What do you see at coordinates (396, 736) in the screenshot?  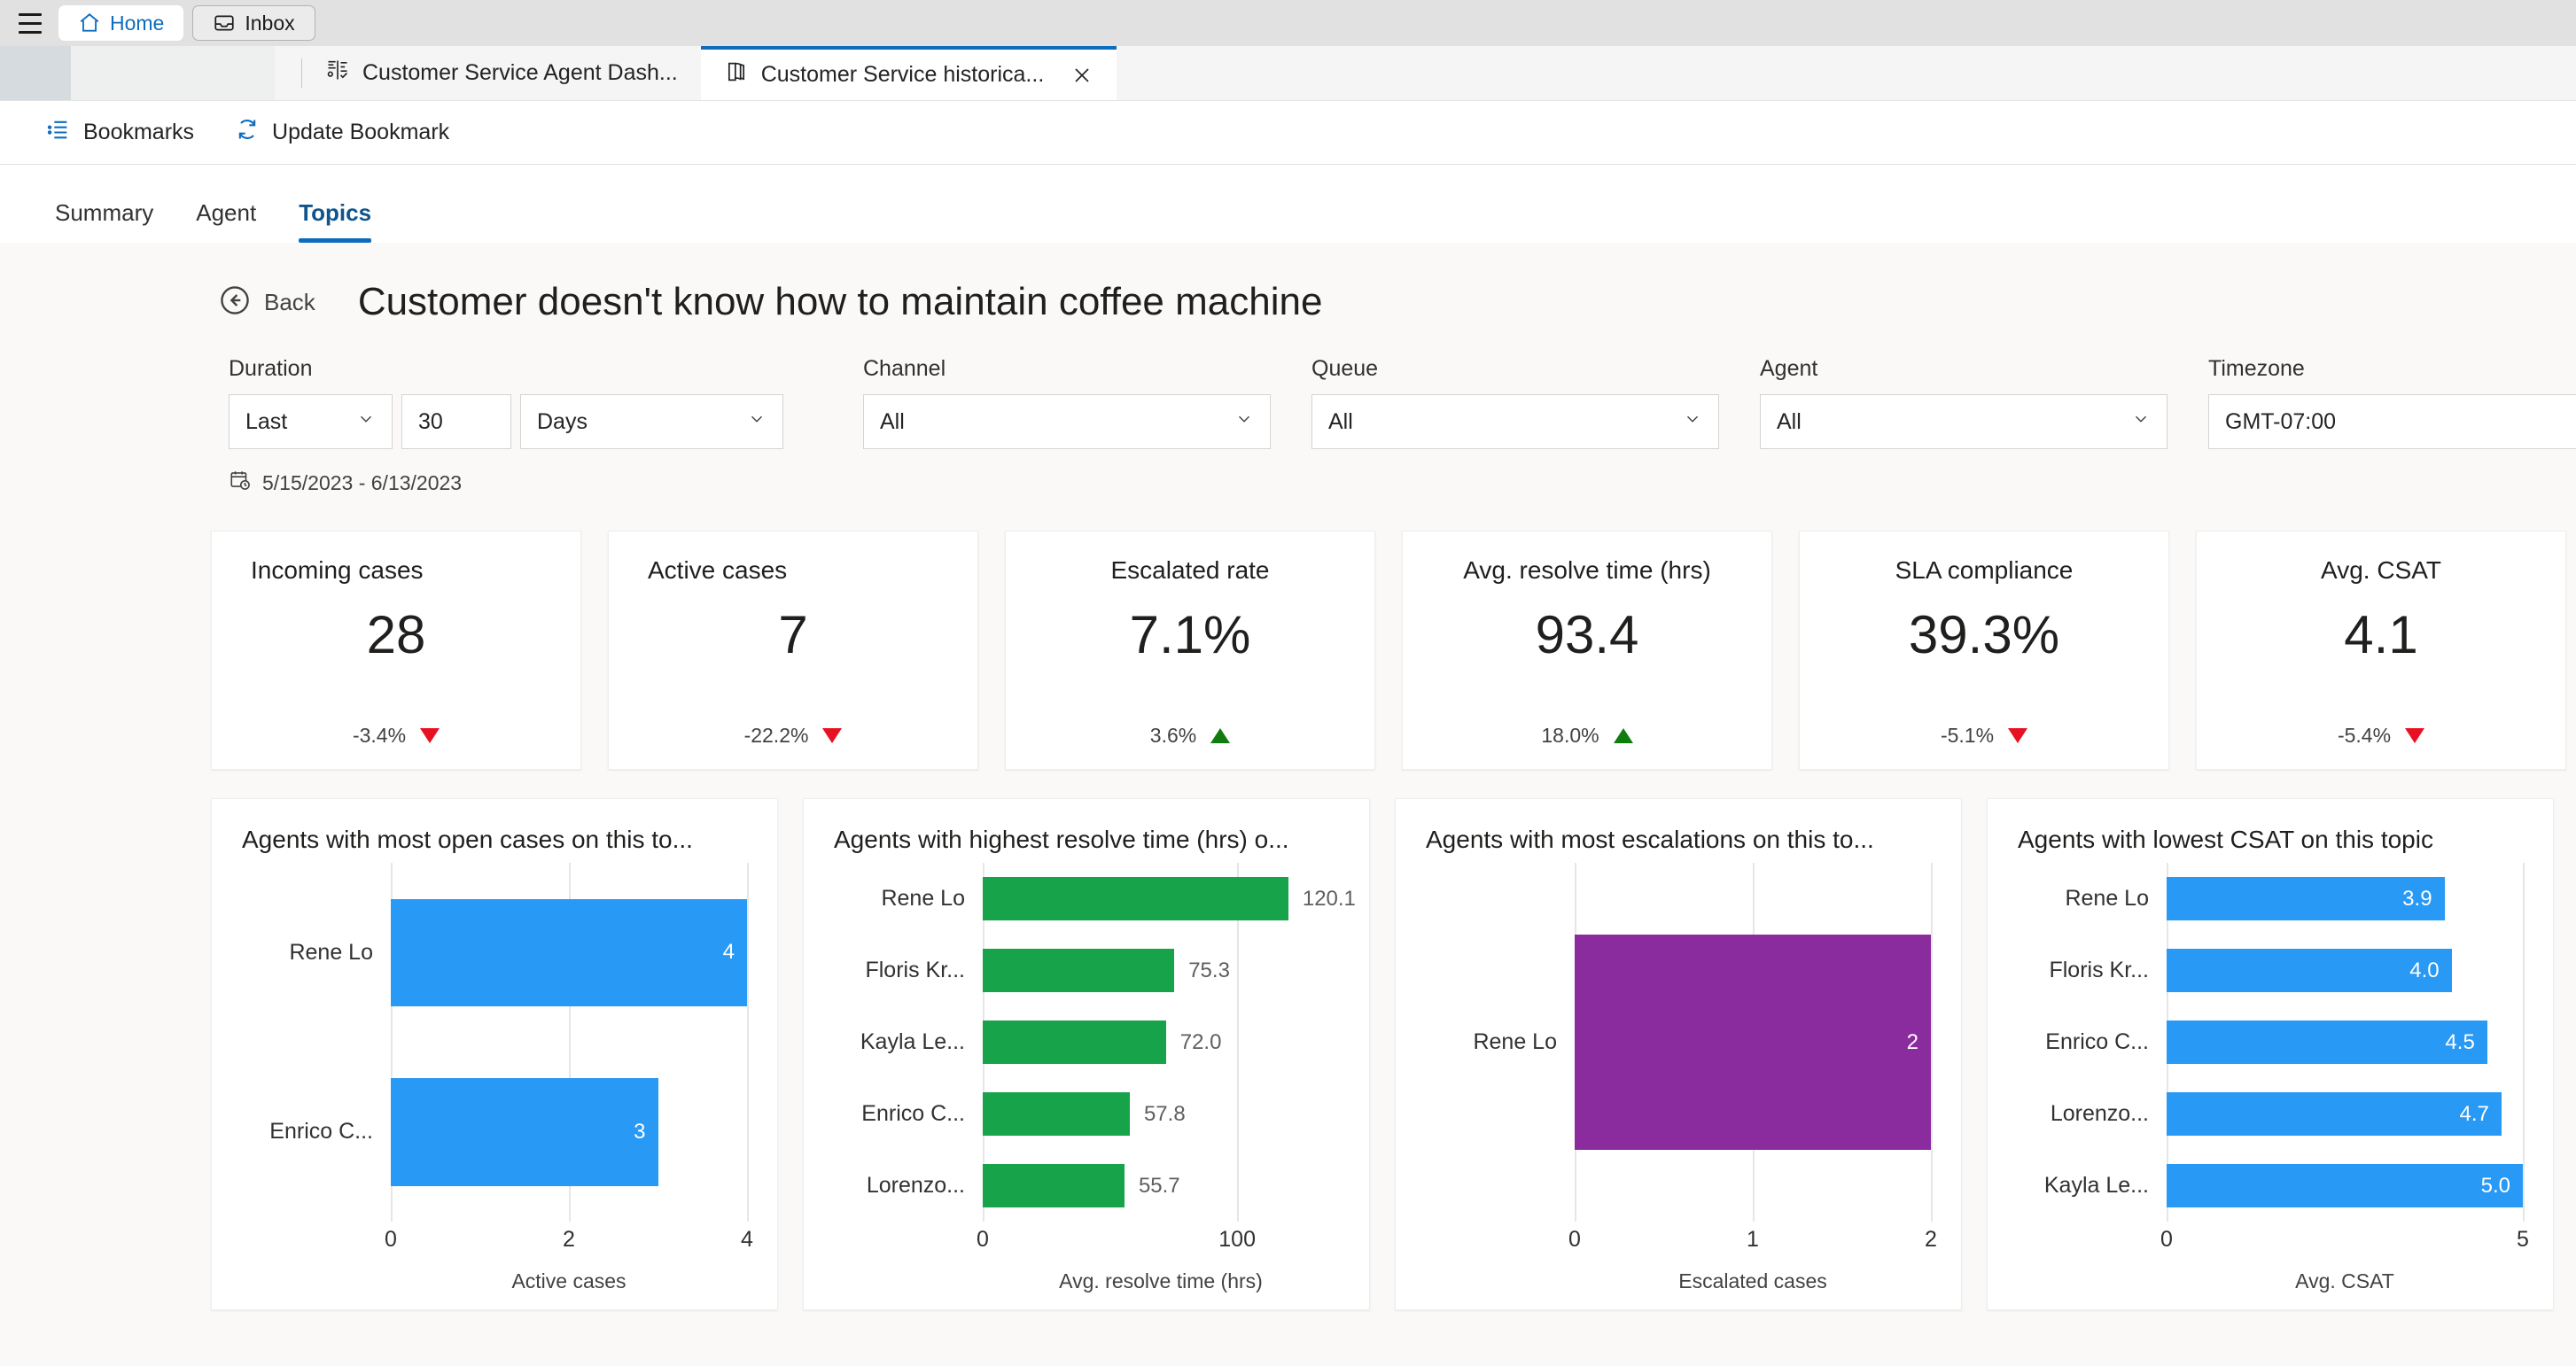 I see `kpi-delta: -3.4%` at bounding box center [396, 736].